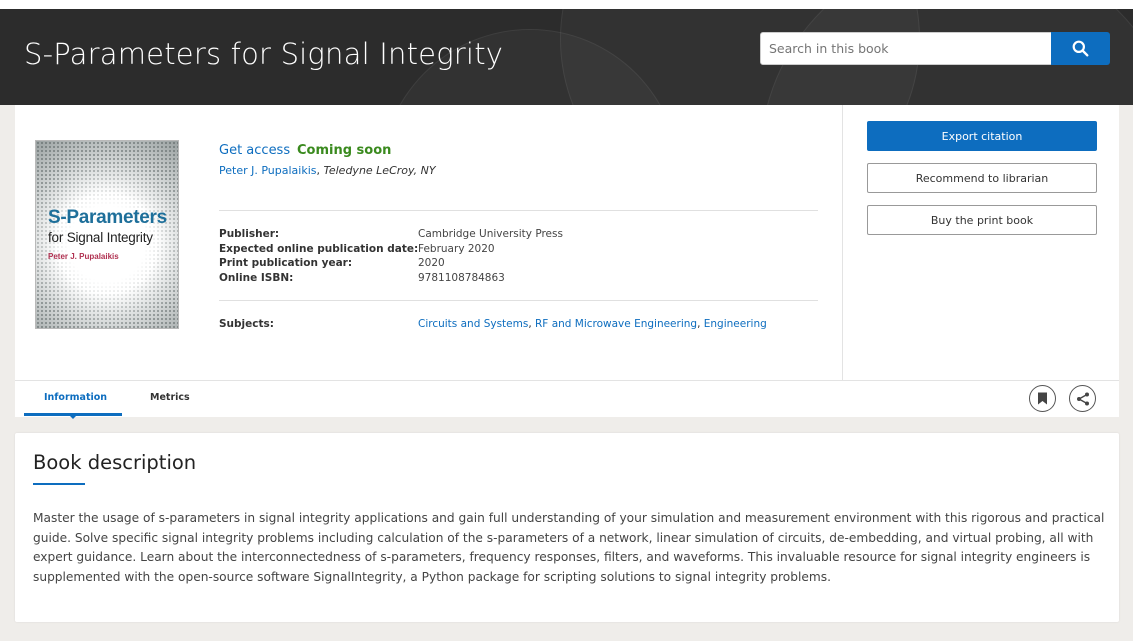 The width and height of the screenshot is (1133, 641). What do you see at coordinates (286, 263) in the screenshot?
I see `print-year-label: Print publication year:` at bounding box center [286, 263].